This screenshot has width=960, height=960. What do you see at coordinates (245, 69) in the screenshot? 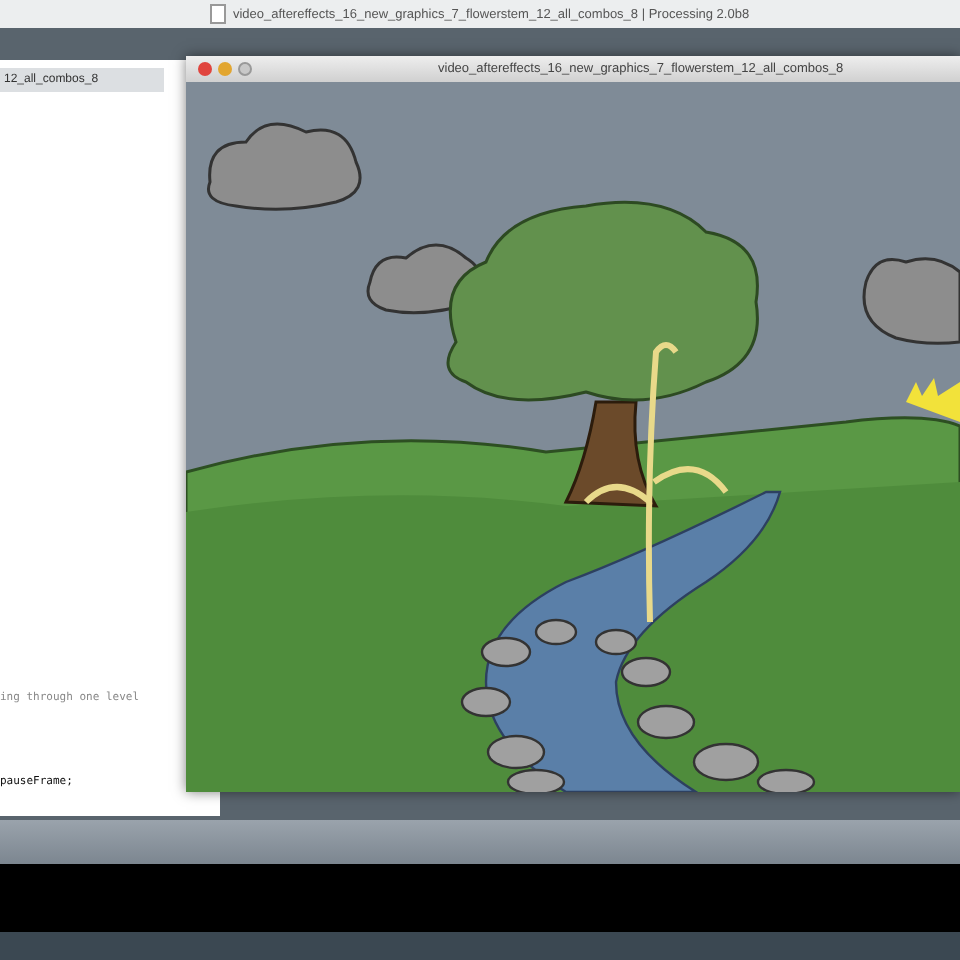
I see `zoom-button` at bounding box center [245, 69].